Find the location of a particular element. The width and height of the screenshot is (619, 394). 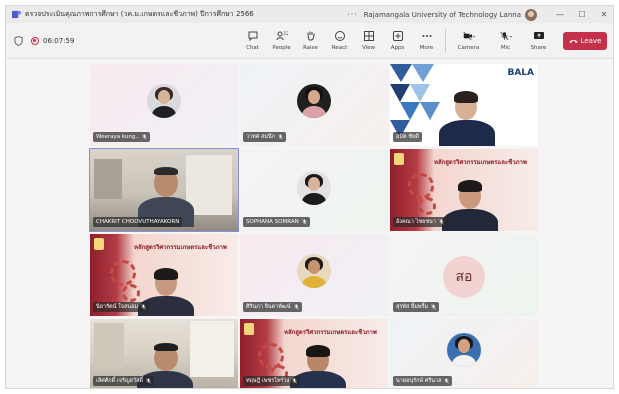

camera-label: Camera is located at coordinates (468, 48).